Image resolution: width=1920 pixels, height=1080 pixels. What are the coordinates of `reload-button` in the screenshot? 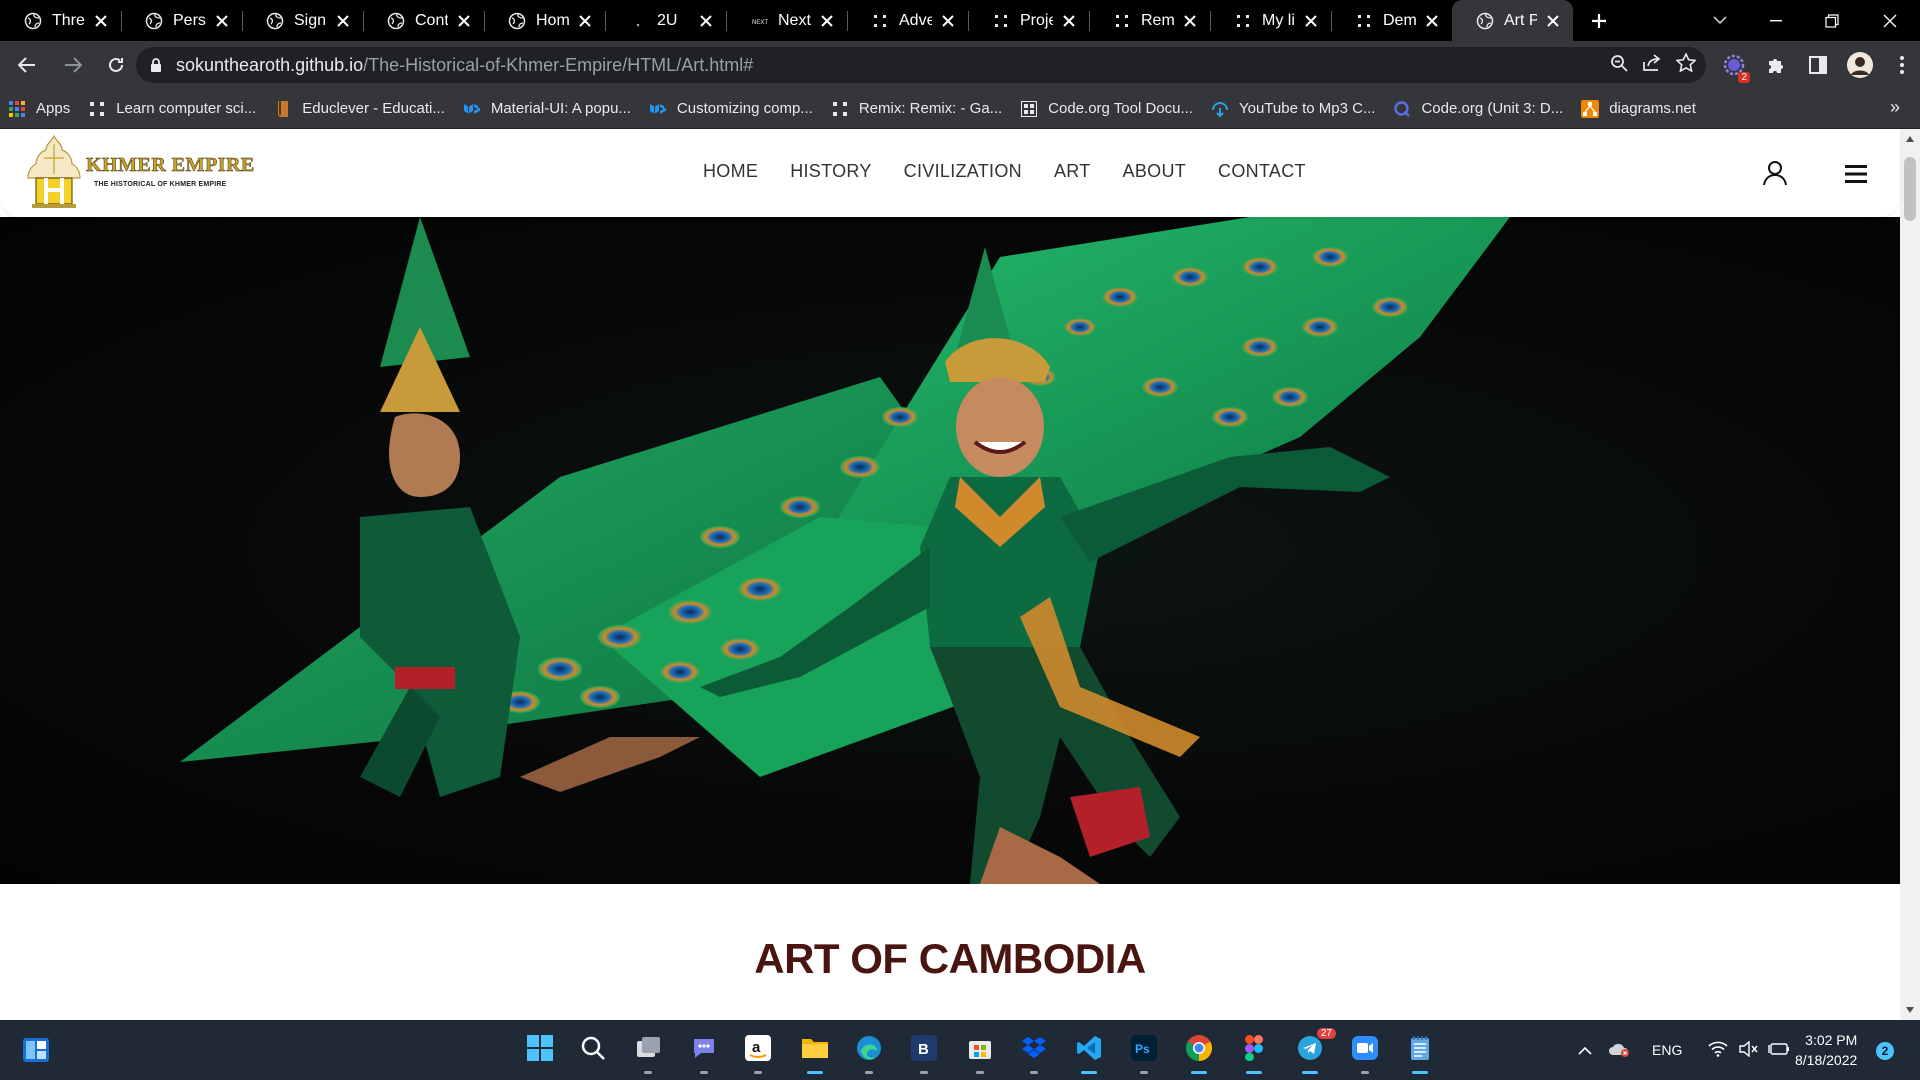 It's located at (116, 65).